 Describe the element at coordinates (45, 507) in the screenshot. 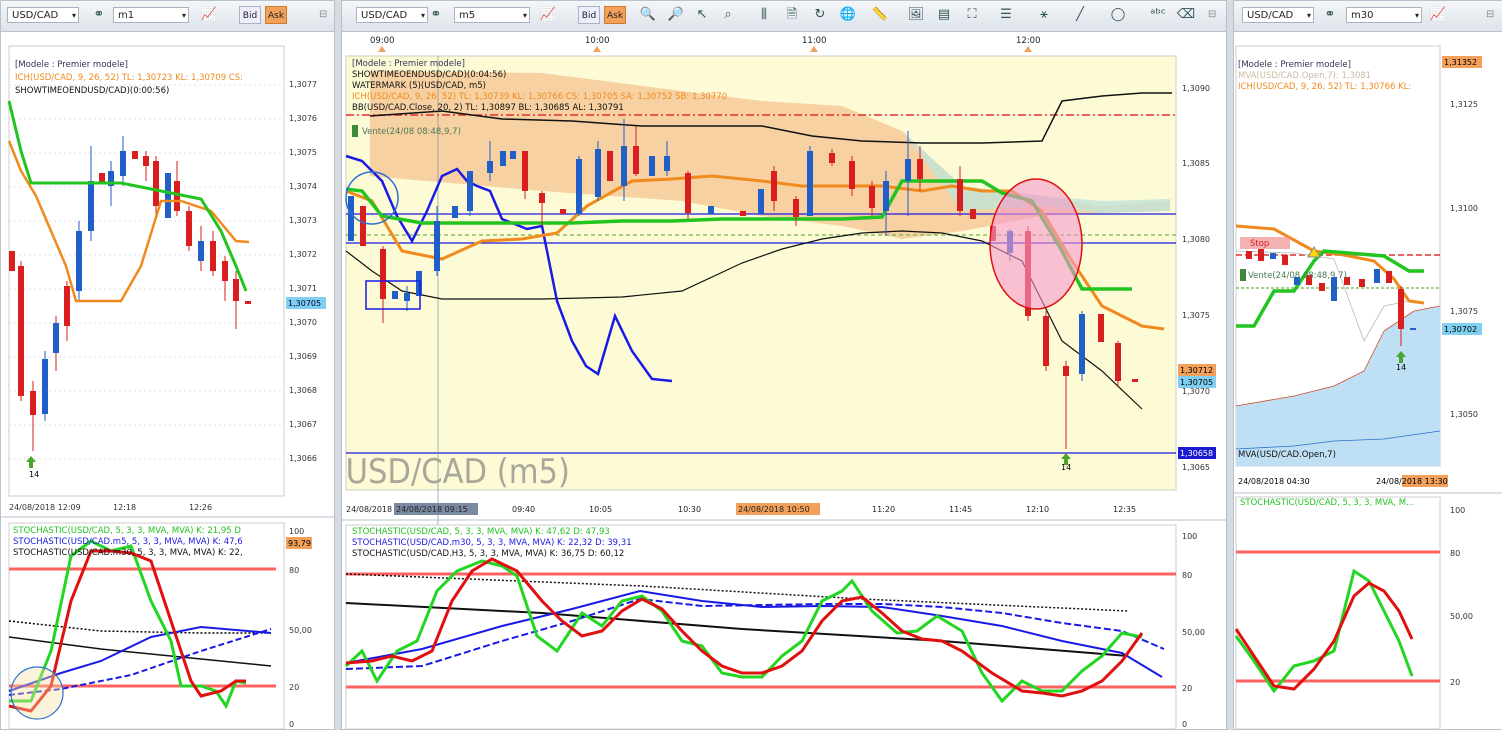

I see `time-label: 24/08/2018 12:09` at that location.